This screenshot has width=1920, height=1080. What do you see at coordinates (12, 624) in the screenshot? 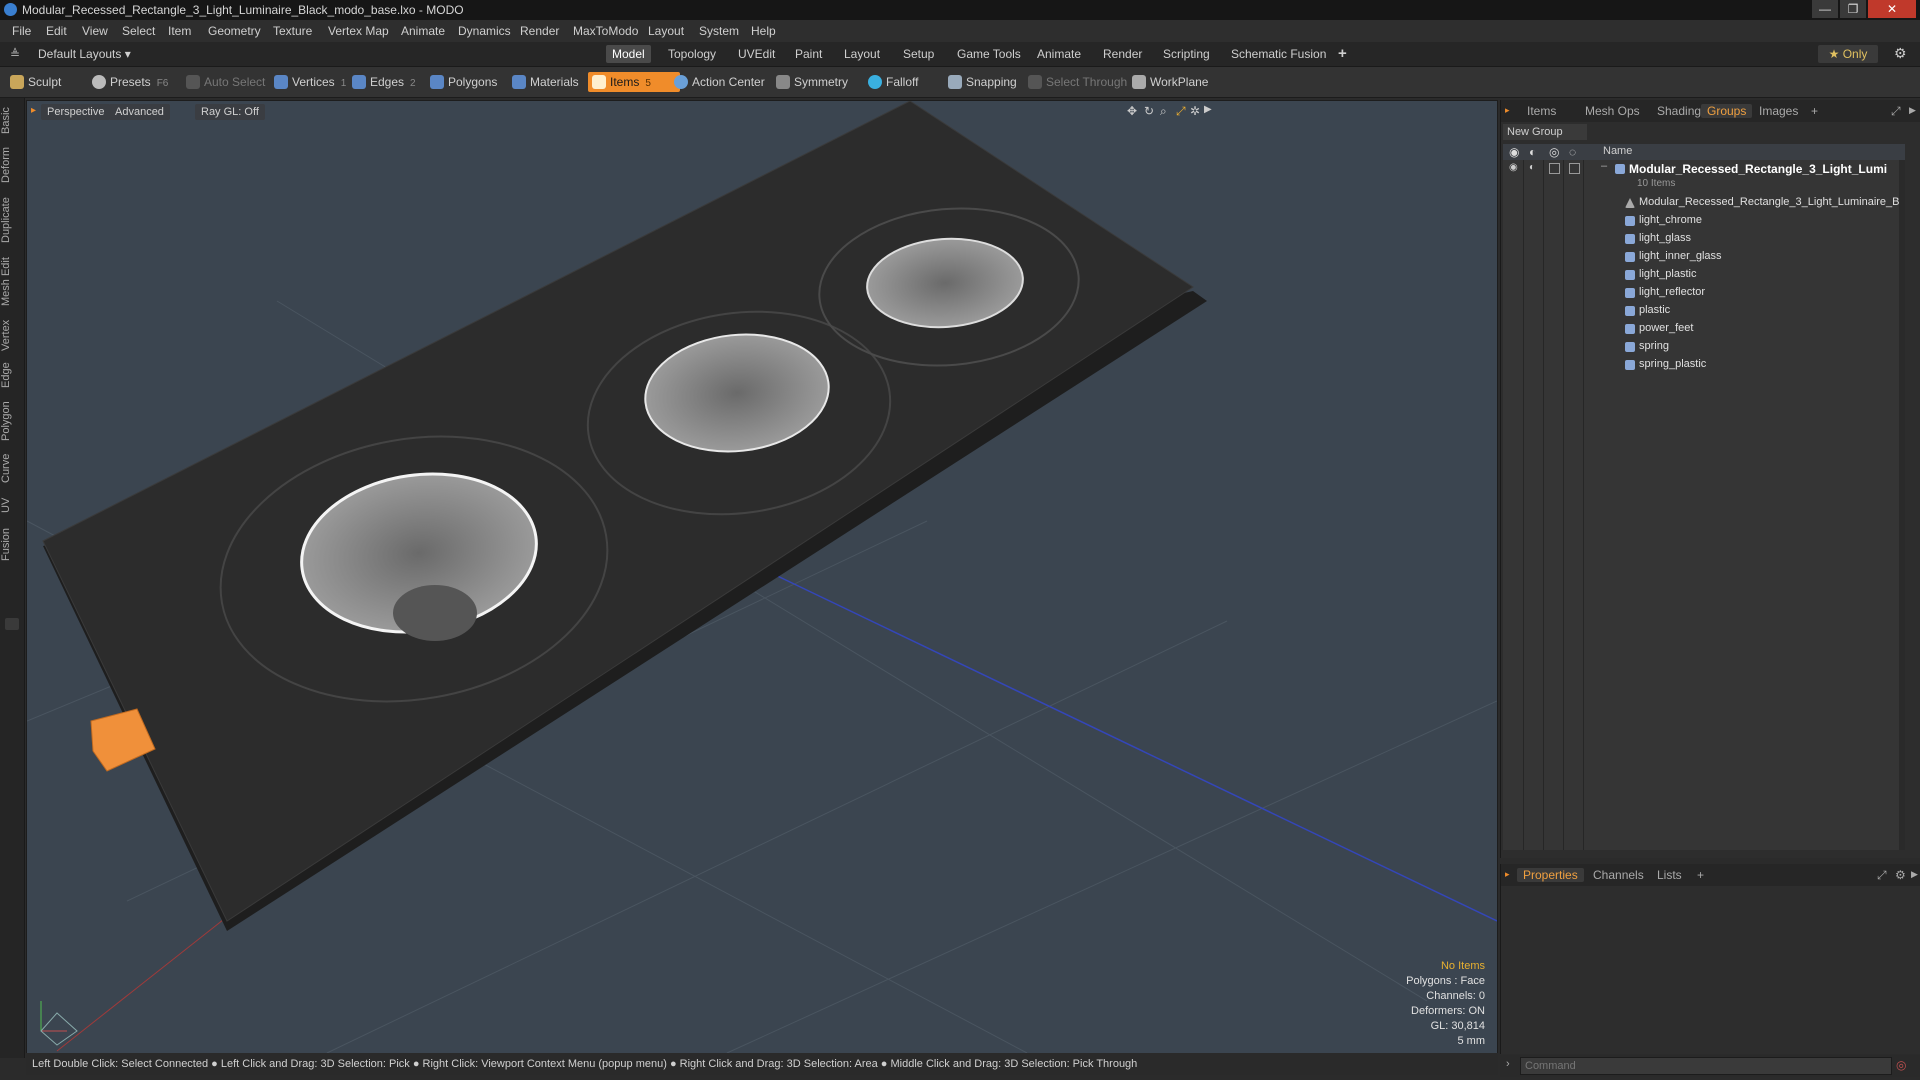
I see `strip-toggle-button` at bounding box center [12, 624].